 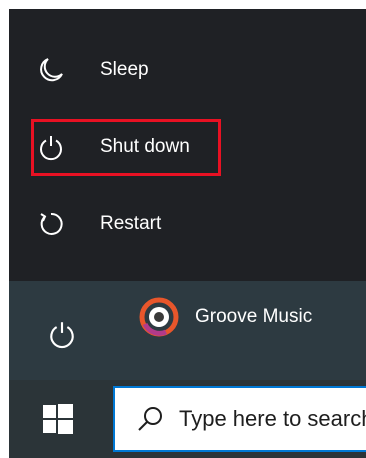 I want to click on groove-music-icon, so click(x=159, y=317).